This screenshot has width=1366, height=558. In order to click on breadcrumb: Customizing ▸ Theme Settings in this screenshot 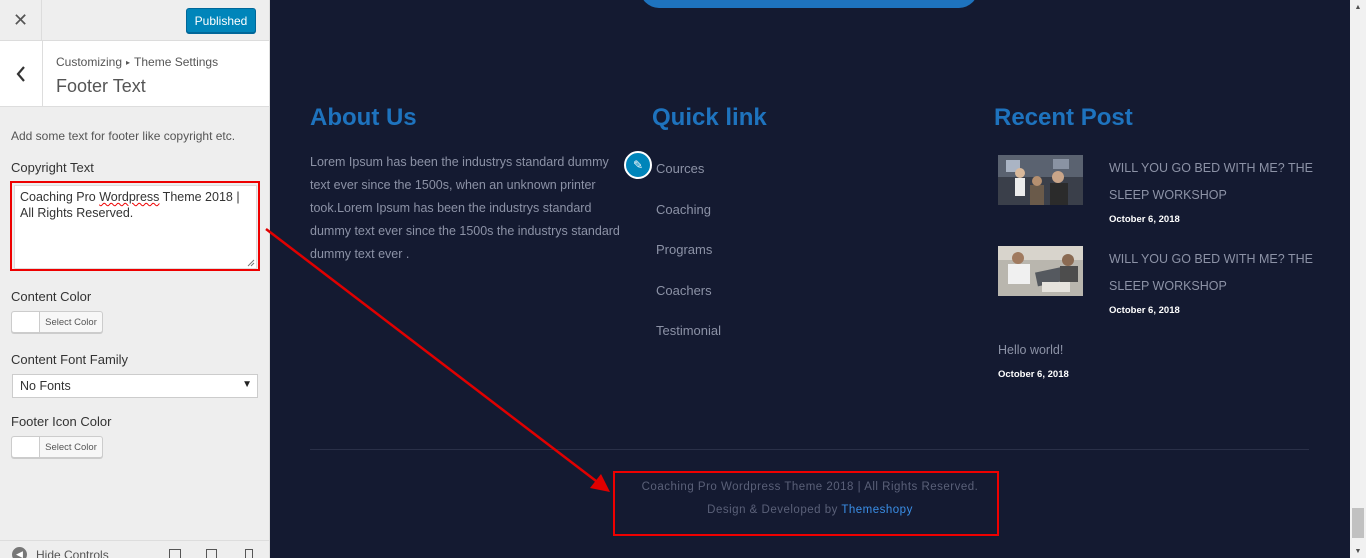, I will do `click(137, 62)`.